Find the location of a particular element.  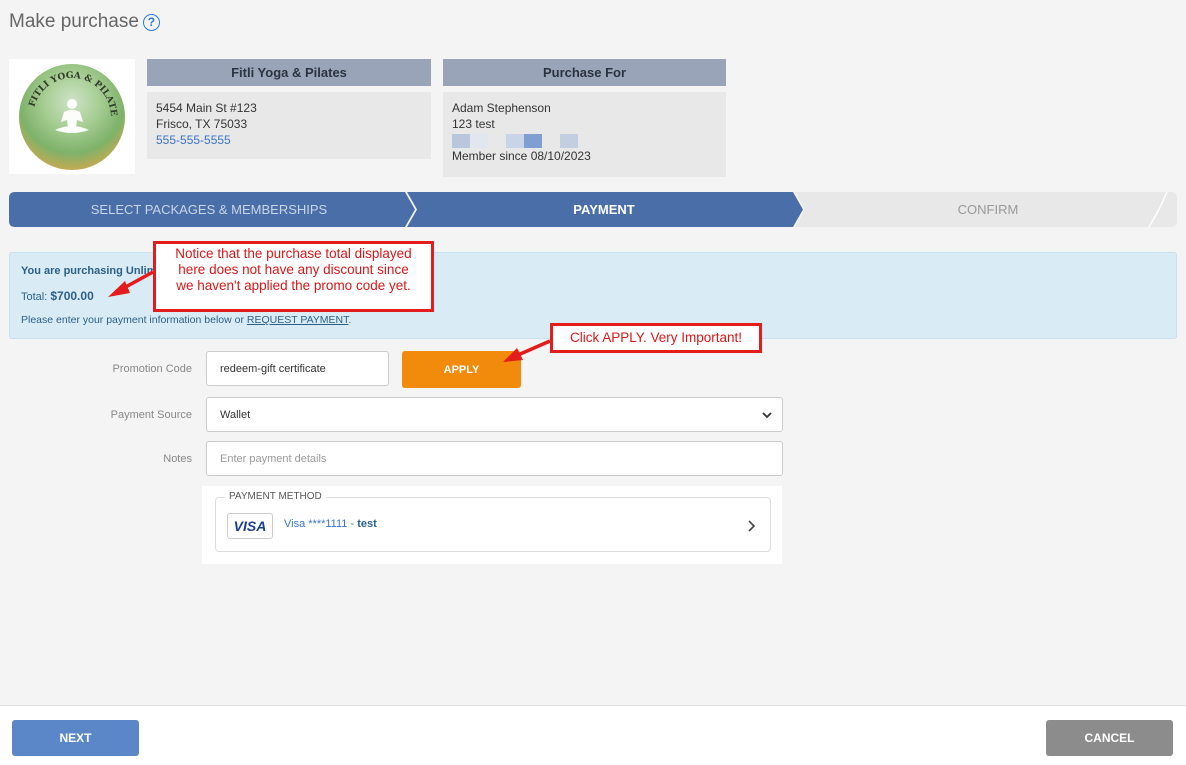

annotation-total-line2: here does not have any discount since is located at coordinates (293, 269).